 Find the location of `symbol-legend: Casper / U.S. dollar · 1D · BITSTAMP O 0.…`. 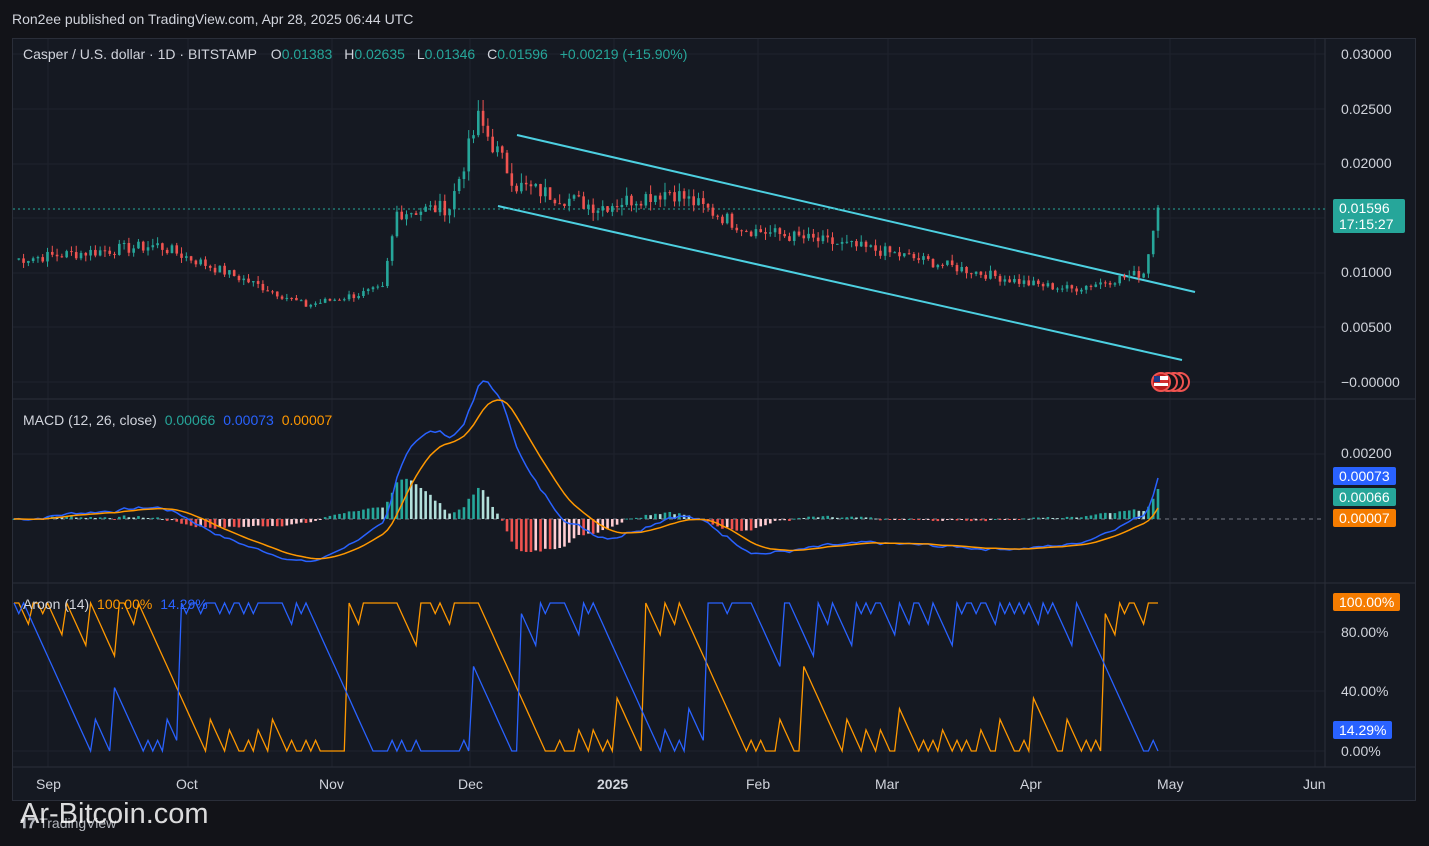

symbol-legend: Casper / U.S. dollar · 1D · BITSTAMP O 0.… is located at coordinates (357, 54).